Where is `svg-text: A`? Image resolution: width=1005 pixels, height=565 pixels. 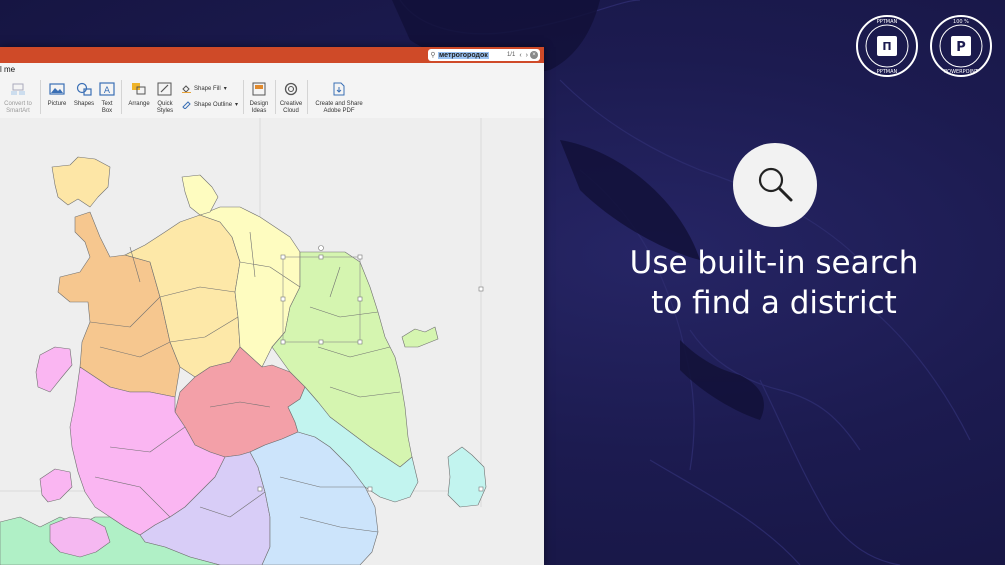 svg-text: A is located at coordinates (107, 91).